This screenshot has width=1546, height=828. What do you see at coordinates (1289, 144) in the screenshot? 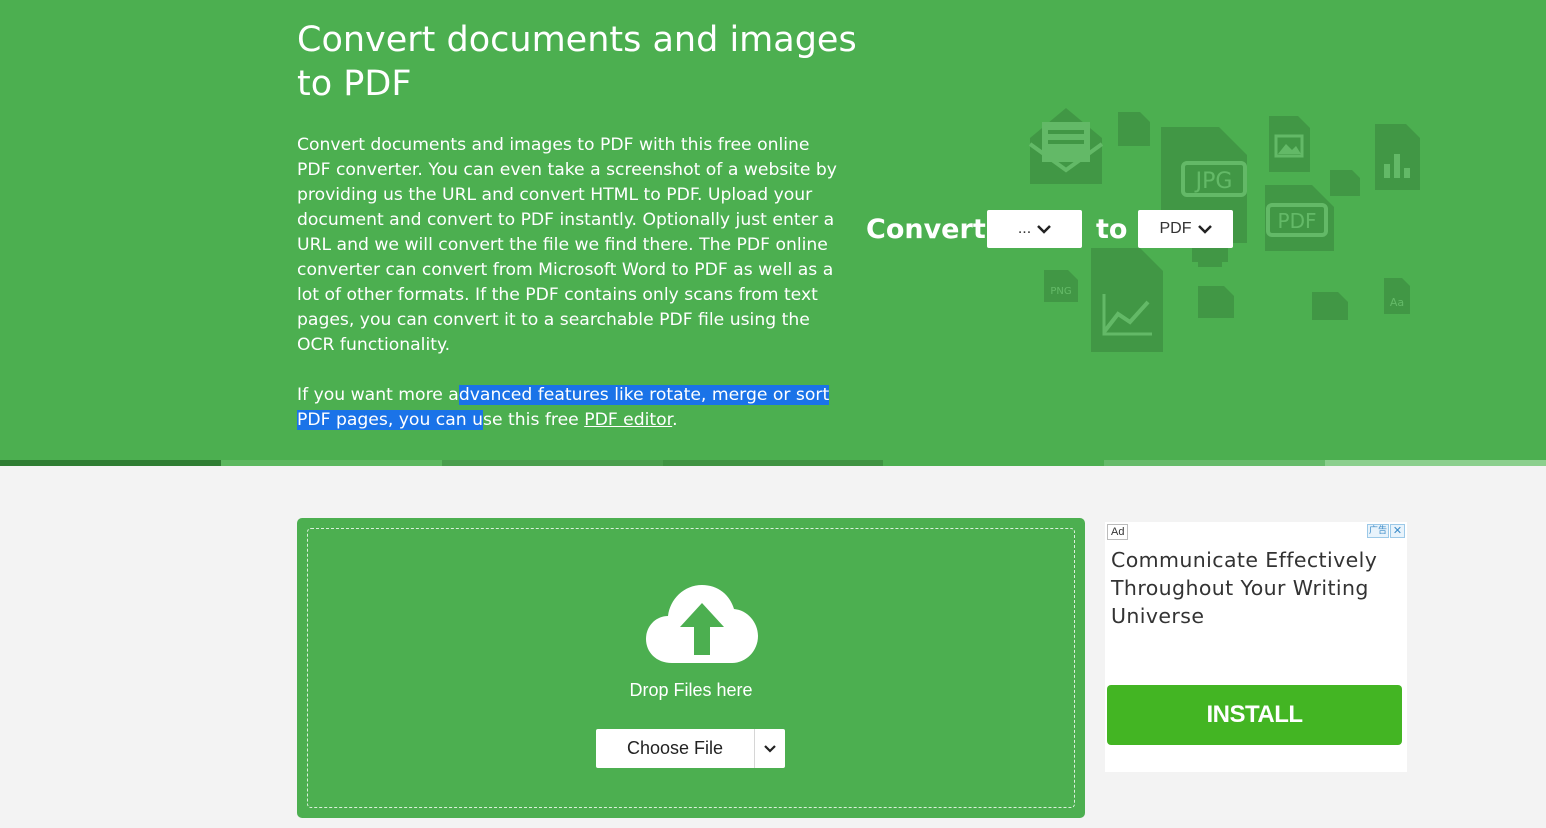
I see `image-file-icon` at bounding box center [1289, 144].